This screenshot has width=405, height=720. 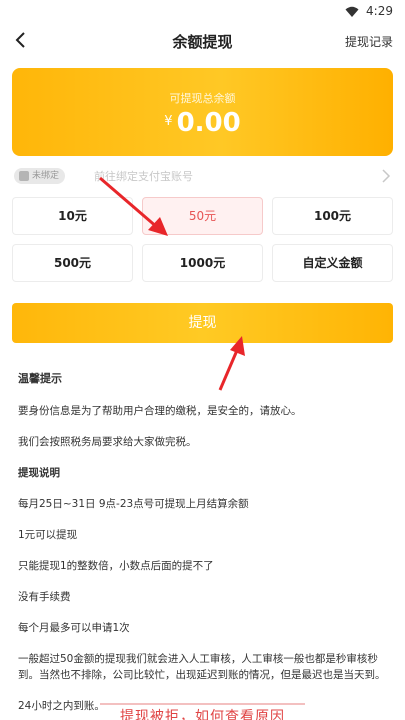 What do you see at coordinates (24, 176) in the screenshot?
I see `account-icon` at bounding box center [24, 176].